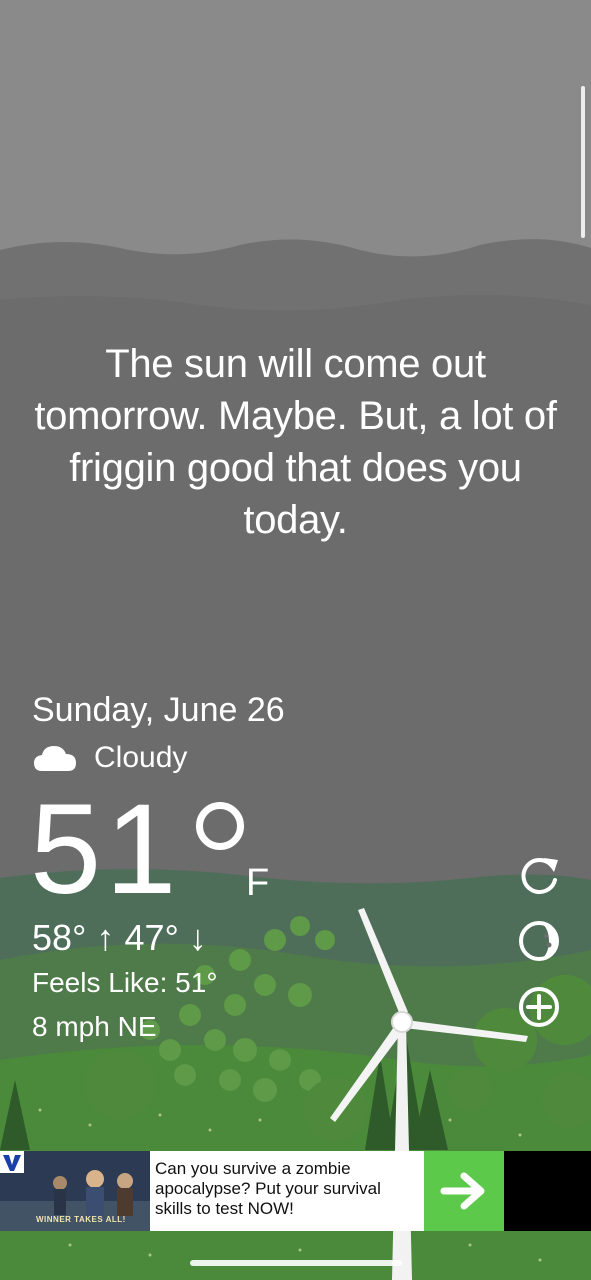  Describe the element at coordinates (257, 883) in the screenshot. I see `temperature-unit: F` at that location.